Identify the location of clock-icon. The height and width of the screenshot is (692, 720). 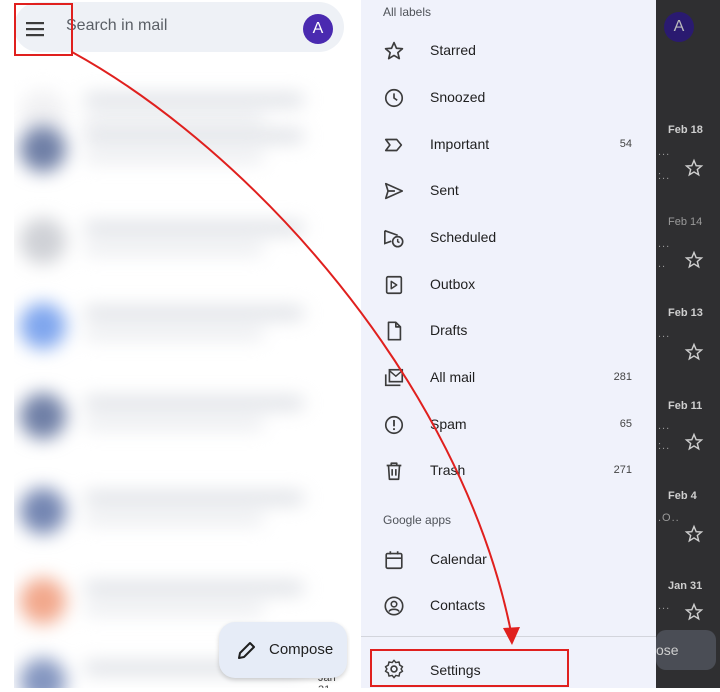
(394, 98).